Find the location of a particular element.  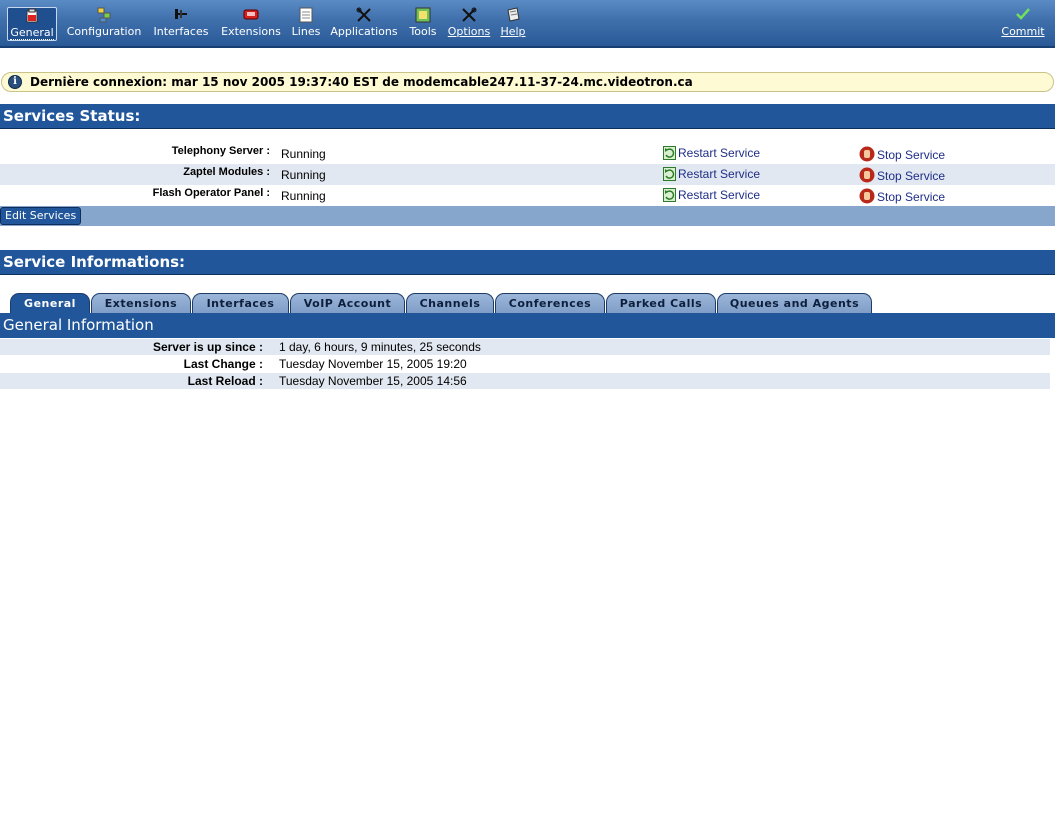

toolbar-commit-button: Commit is located at coordinates (1023, 24).